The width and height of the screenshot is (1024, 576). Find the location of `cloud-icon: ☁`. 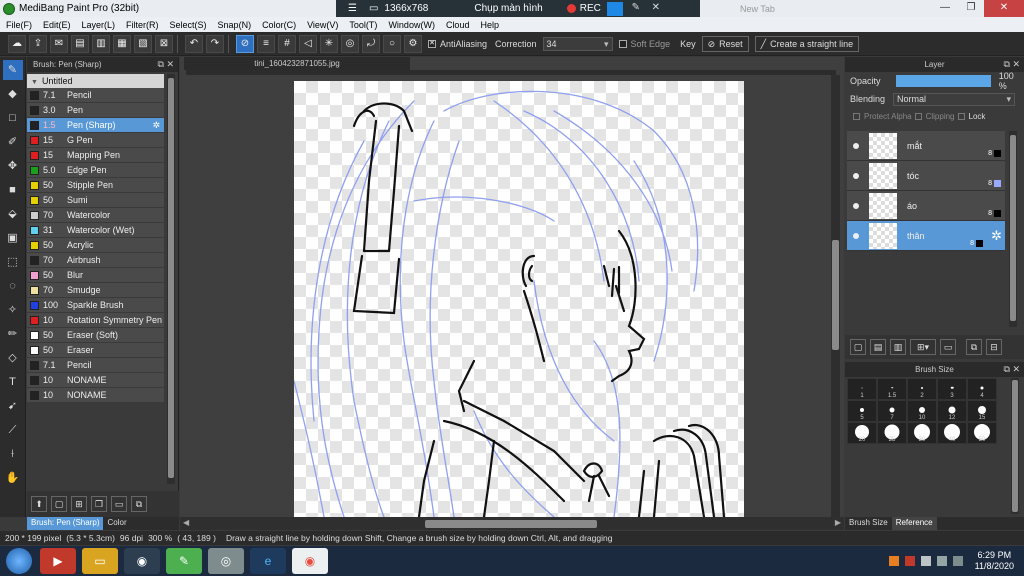

cloud-icon: ☁ is located at coordinates (17, 43).